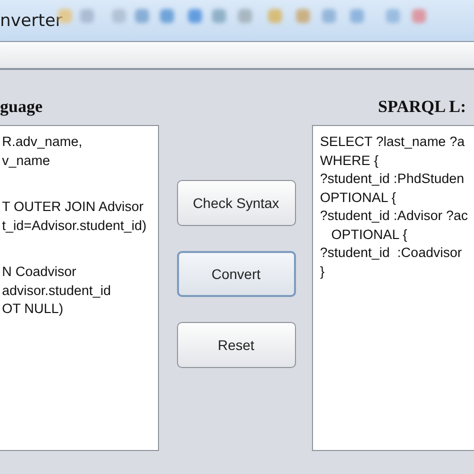  Describe the element at coordinates (31, 21) in the screenshot. I see `window-title: nverter` at that location.